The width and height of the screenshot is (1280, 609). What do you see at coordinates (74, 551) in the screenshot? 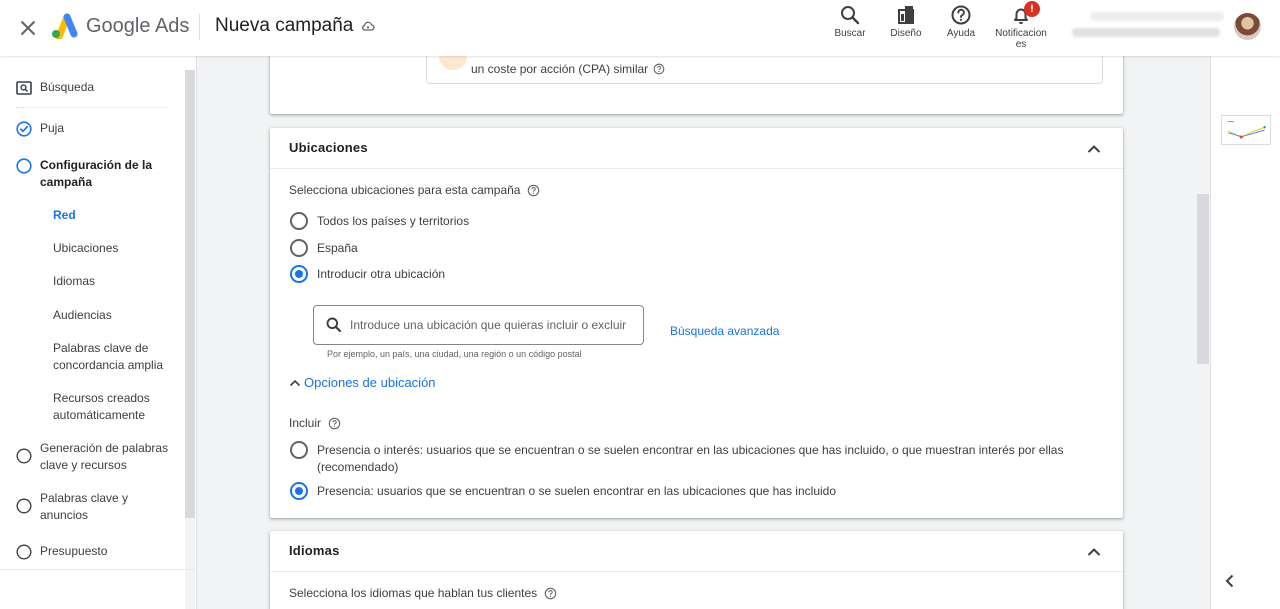
I see `nav-step-label: Presupuesto` at bounding box center [74, 551].